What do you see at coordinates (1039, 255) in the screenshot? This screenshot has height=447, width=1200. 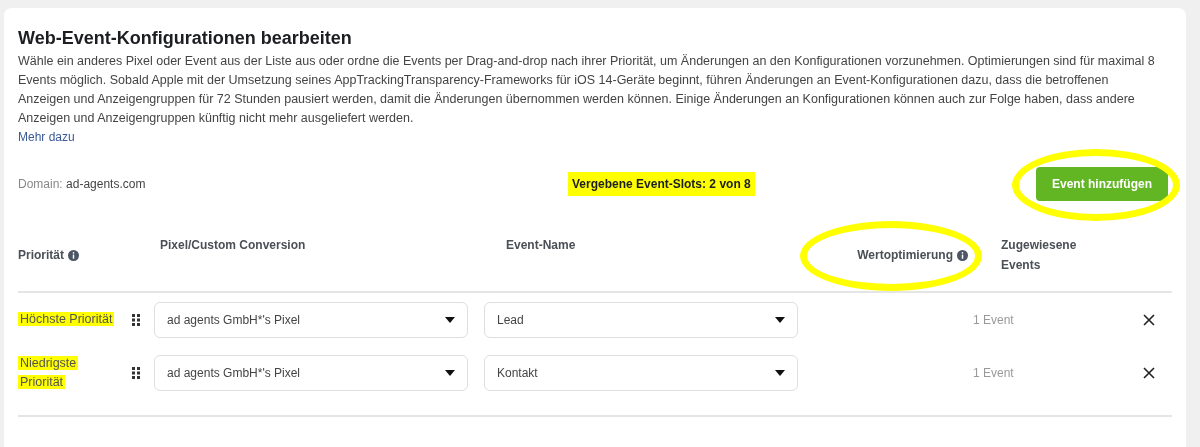 I see `column-header: Zugewiesene Events` at bounding box center [1039, 255].